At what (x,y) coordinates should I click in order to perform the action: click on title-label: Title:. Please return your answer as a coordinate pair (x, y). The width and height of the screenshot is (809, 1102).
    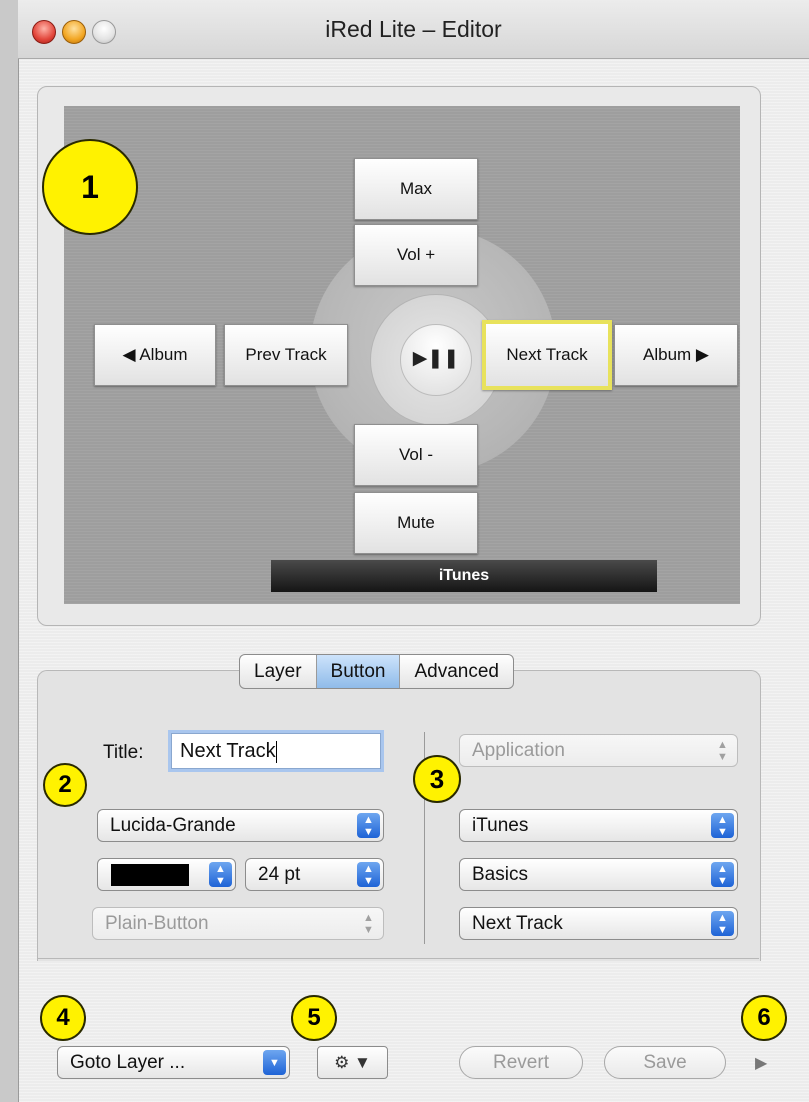
    Looking at the image, I should click on (123, 752).